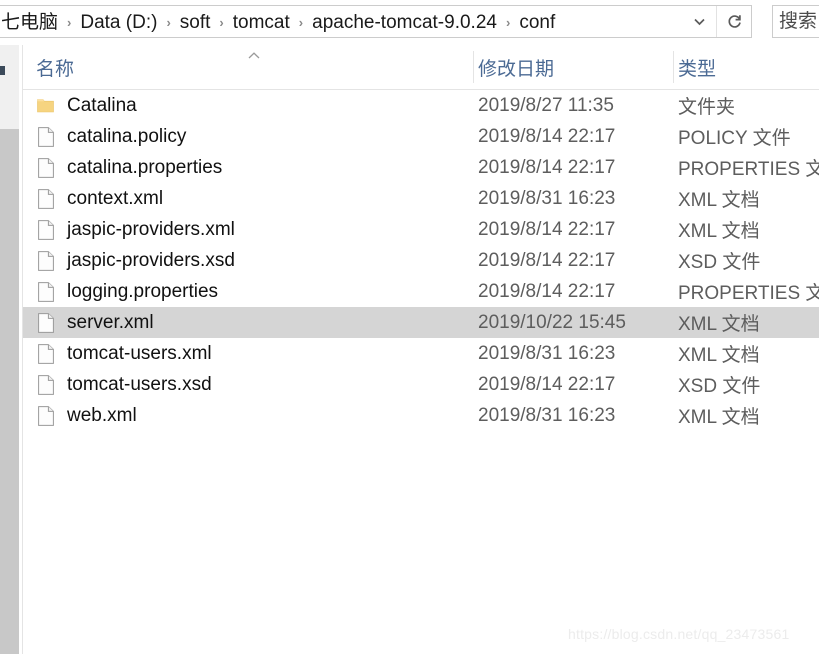 This screenshot has height=654, width=819. I want to click on table-row: catalina.policy 2019/8/14 22:17 POLICY 文件, so click(421, 136).